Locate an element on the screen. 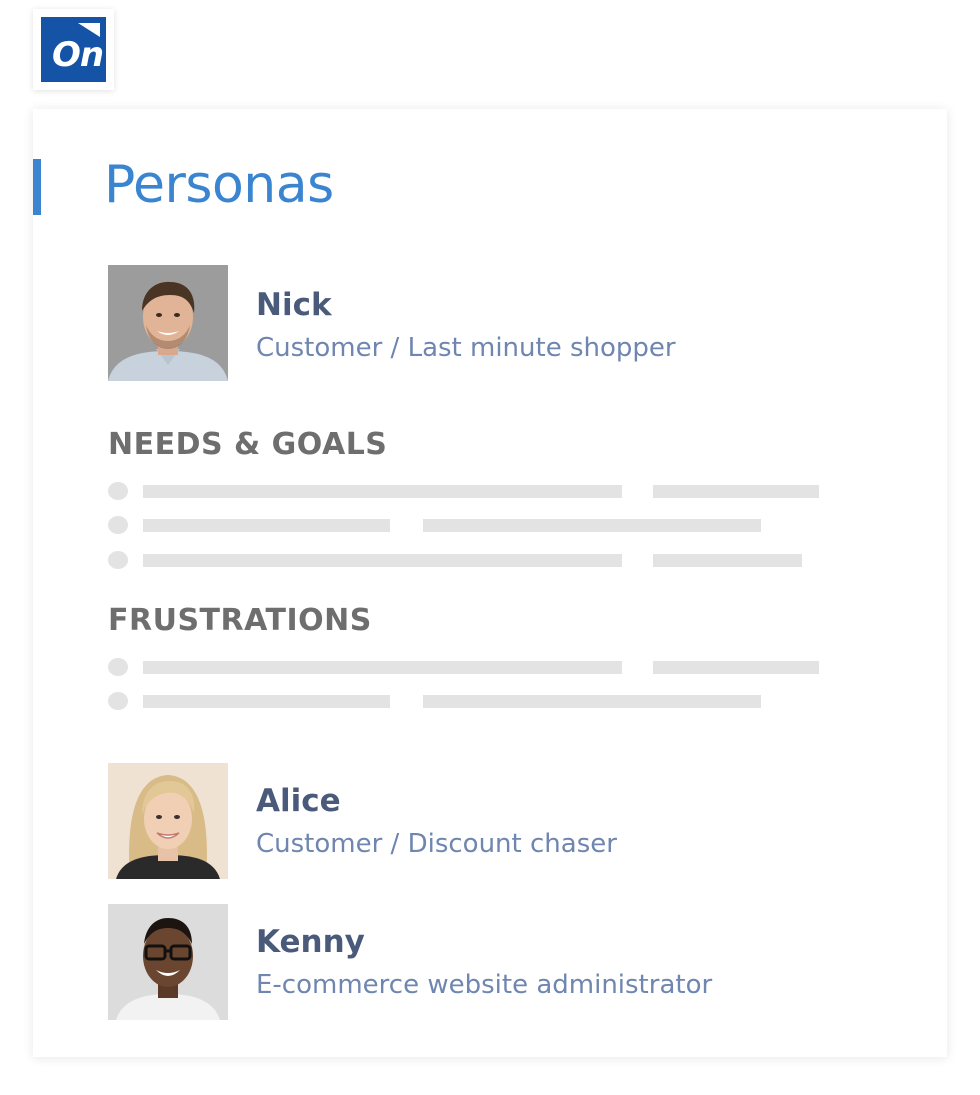 This screenshot has width=980, height=1095. persona-role: Customer / Last minute shopper is located at coordinates (466, 348).